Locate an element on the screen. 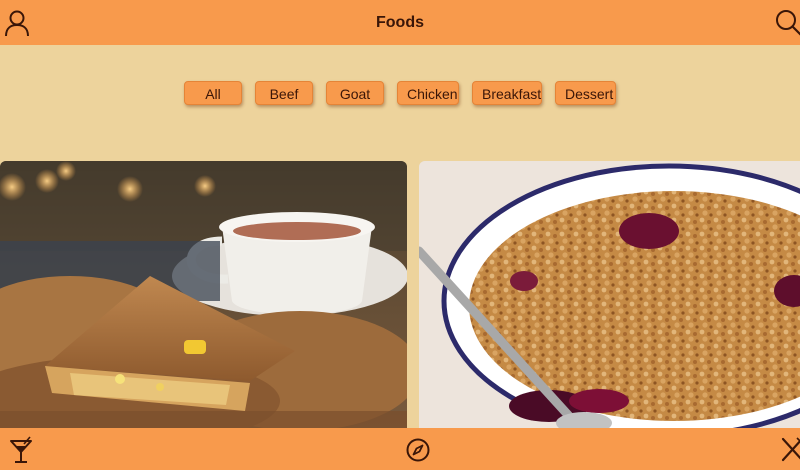 The image size is (800, 470). filter-chip-dessert: Dessert is located at coordinates (585, 93).